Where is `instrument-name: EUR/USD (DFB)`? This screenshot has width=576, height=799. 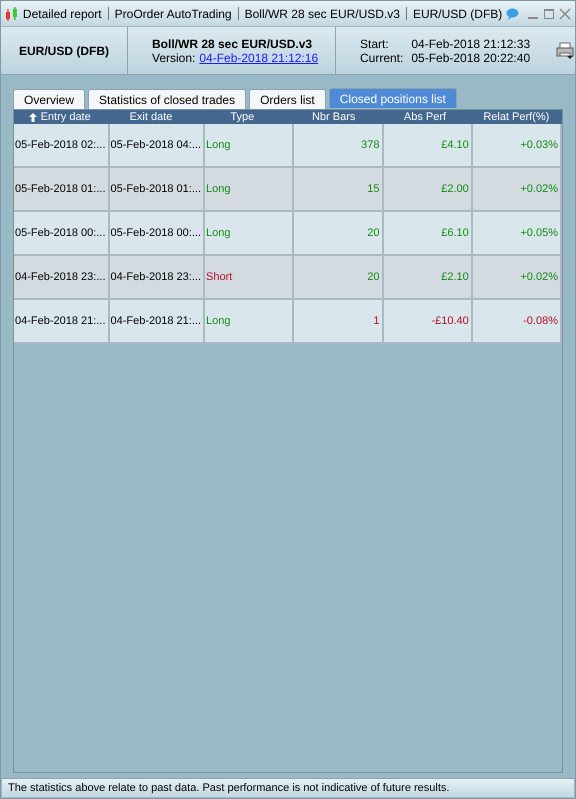 instrument-name: EUR/USD (DFB) is located at coordinates (64, 51).